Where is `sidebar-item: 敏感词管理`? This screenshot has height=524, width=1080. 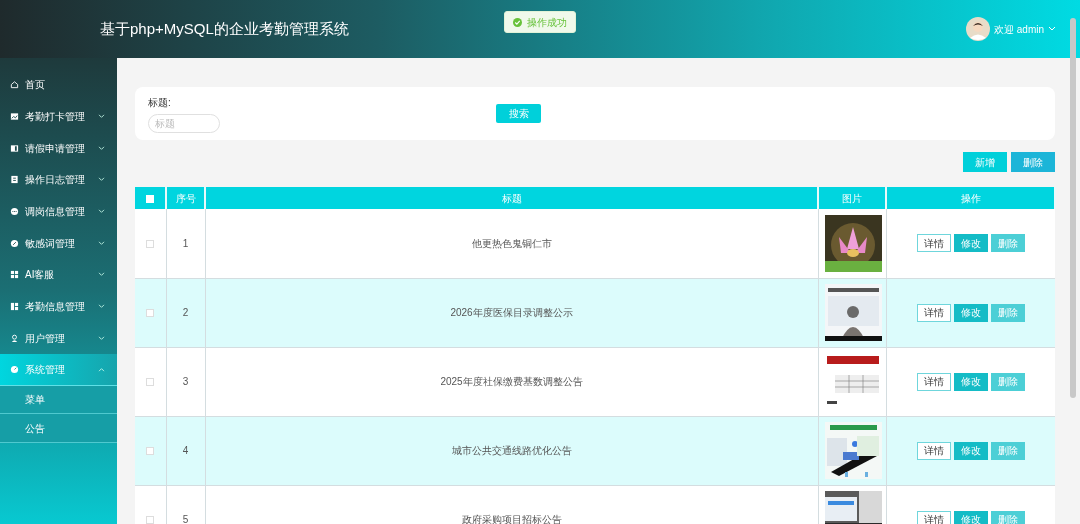
sidebar-item: 敏感词管理 is located at coordinates (58, 243).